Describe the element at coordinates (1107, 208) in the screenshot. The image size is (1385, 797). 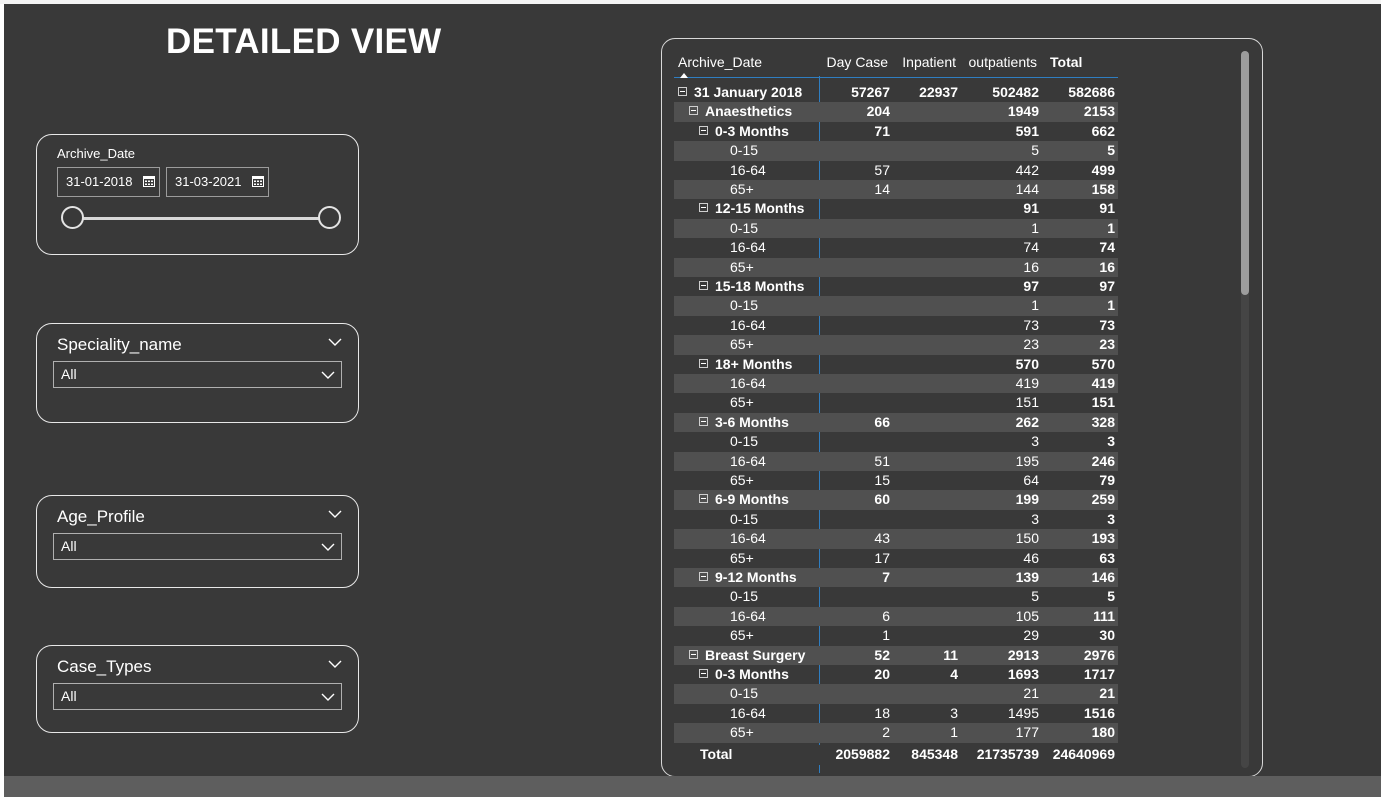
I see `cell-total: 91` at that location.